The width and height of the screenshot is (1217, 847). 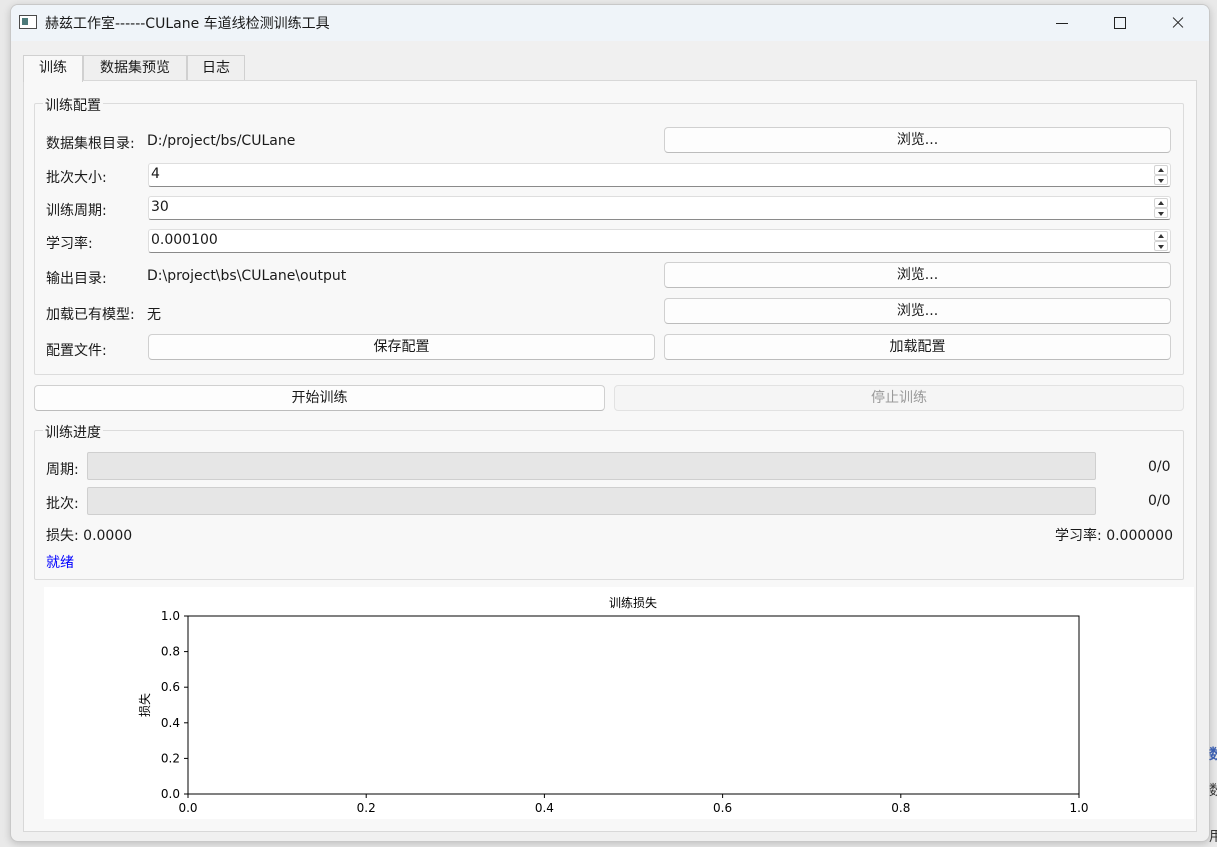 I want to click on window-title: 赫兹工作室------CULane 车道线检测训练工具, so click(x=187, y=24).